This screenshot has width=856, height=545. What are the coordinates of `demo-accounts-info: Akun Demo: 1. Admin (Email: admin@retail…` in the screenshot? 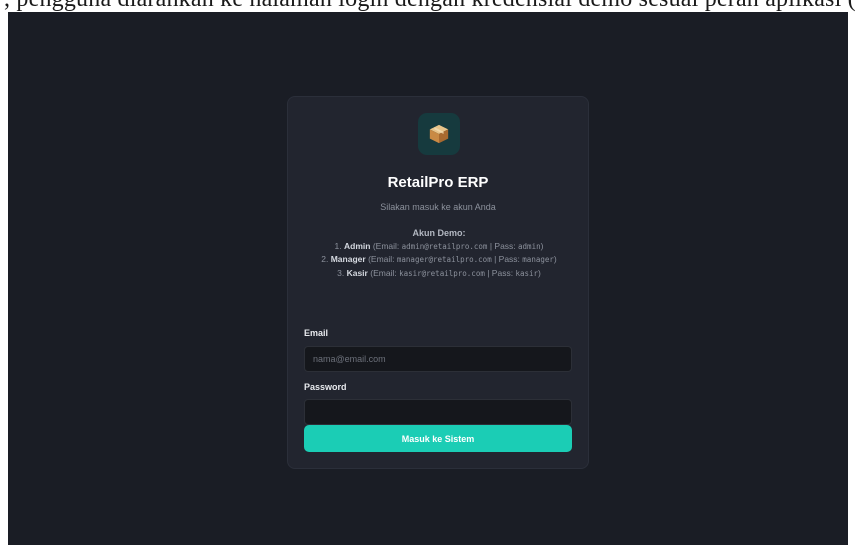 It's located at (439, 253).